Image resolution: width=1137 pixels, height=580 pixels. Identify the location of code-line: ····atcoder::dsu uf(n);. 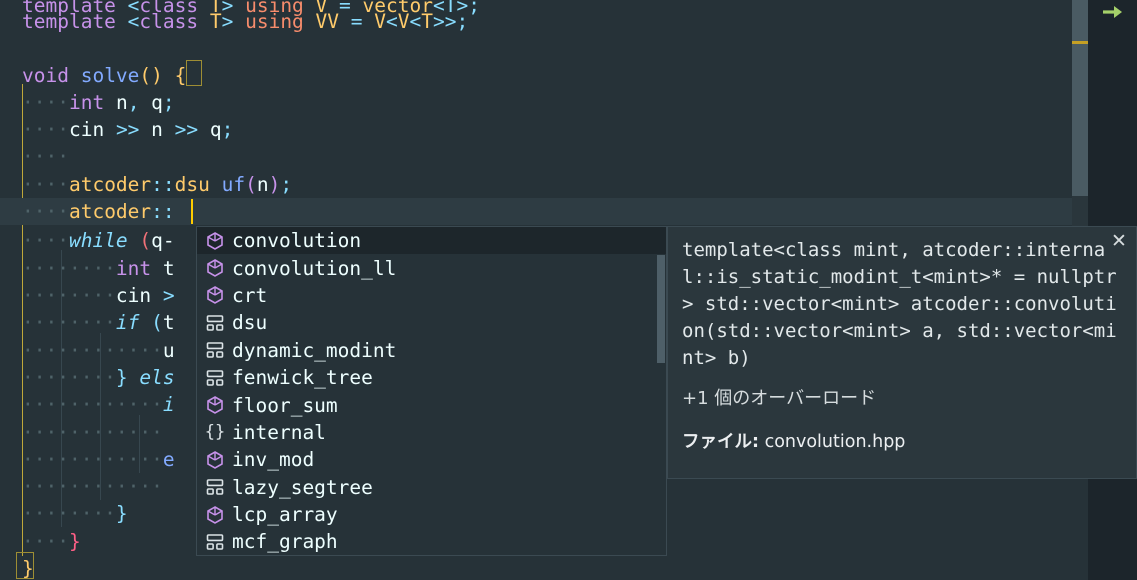
(146, 184).